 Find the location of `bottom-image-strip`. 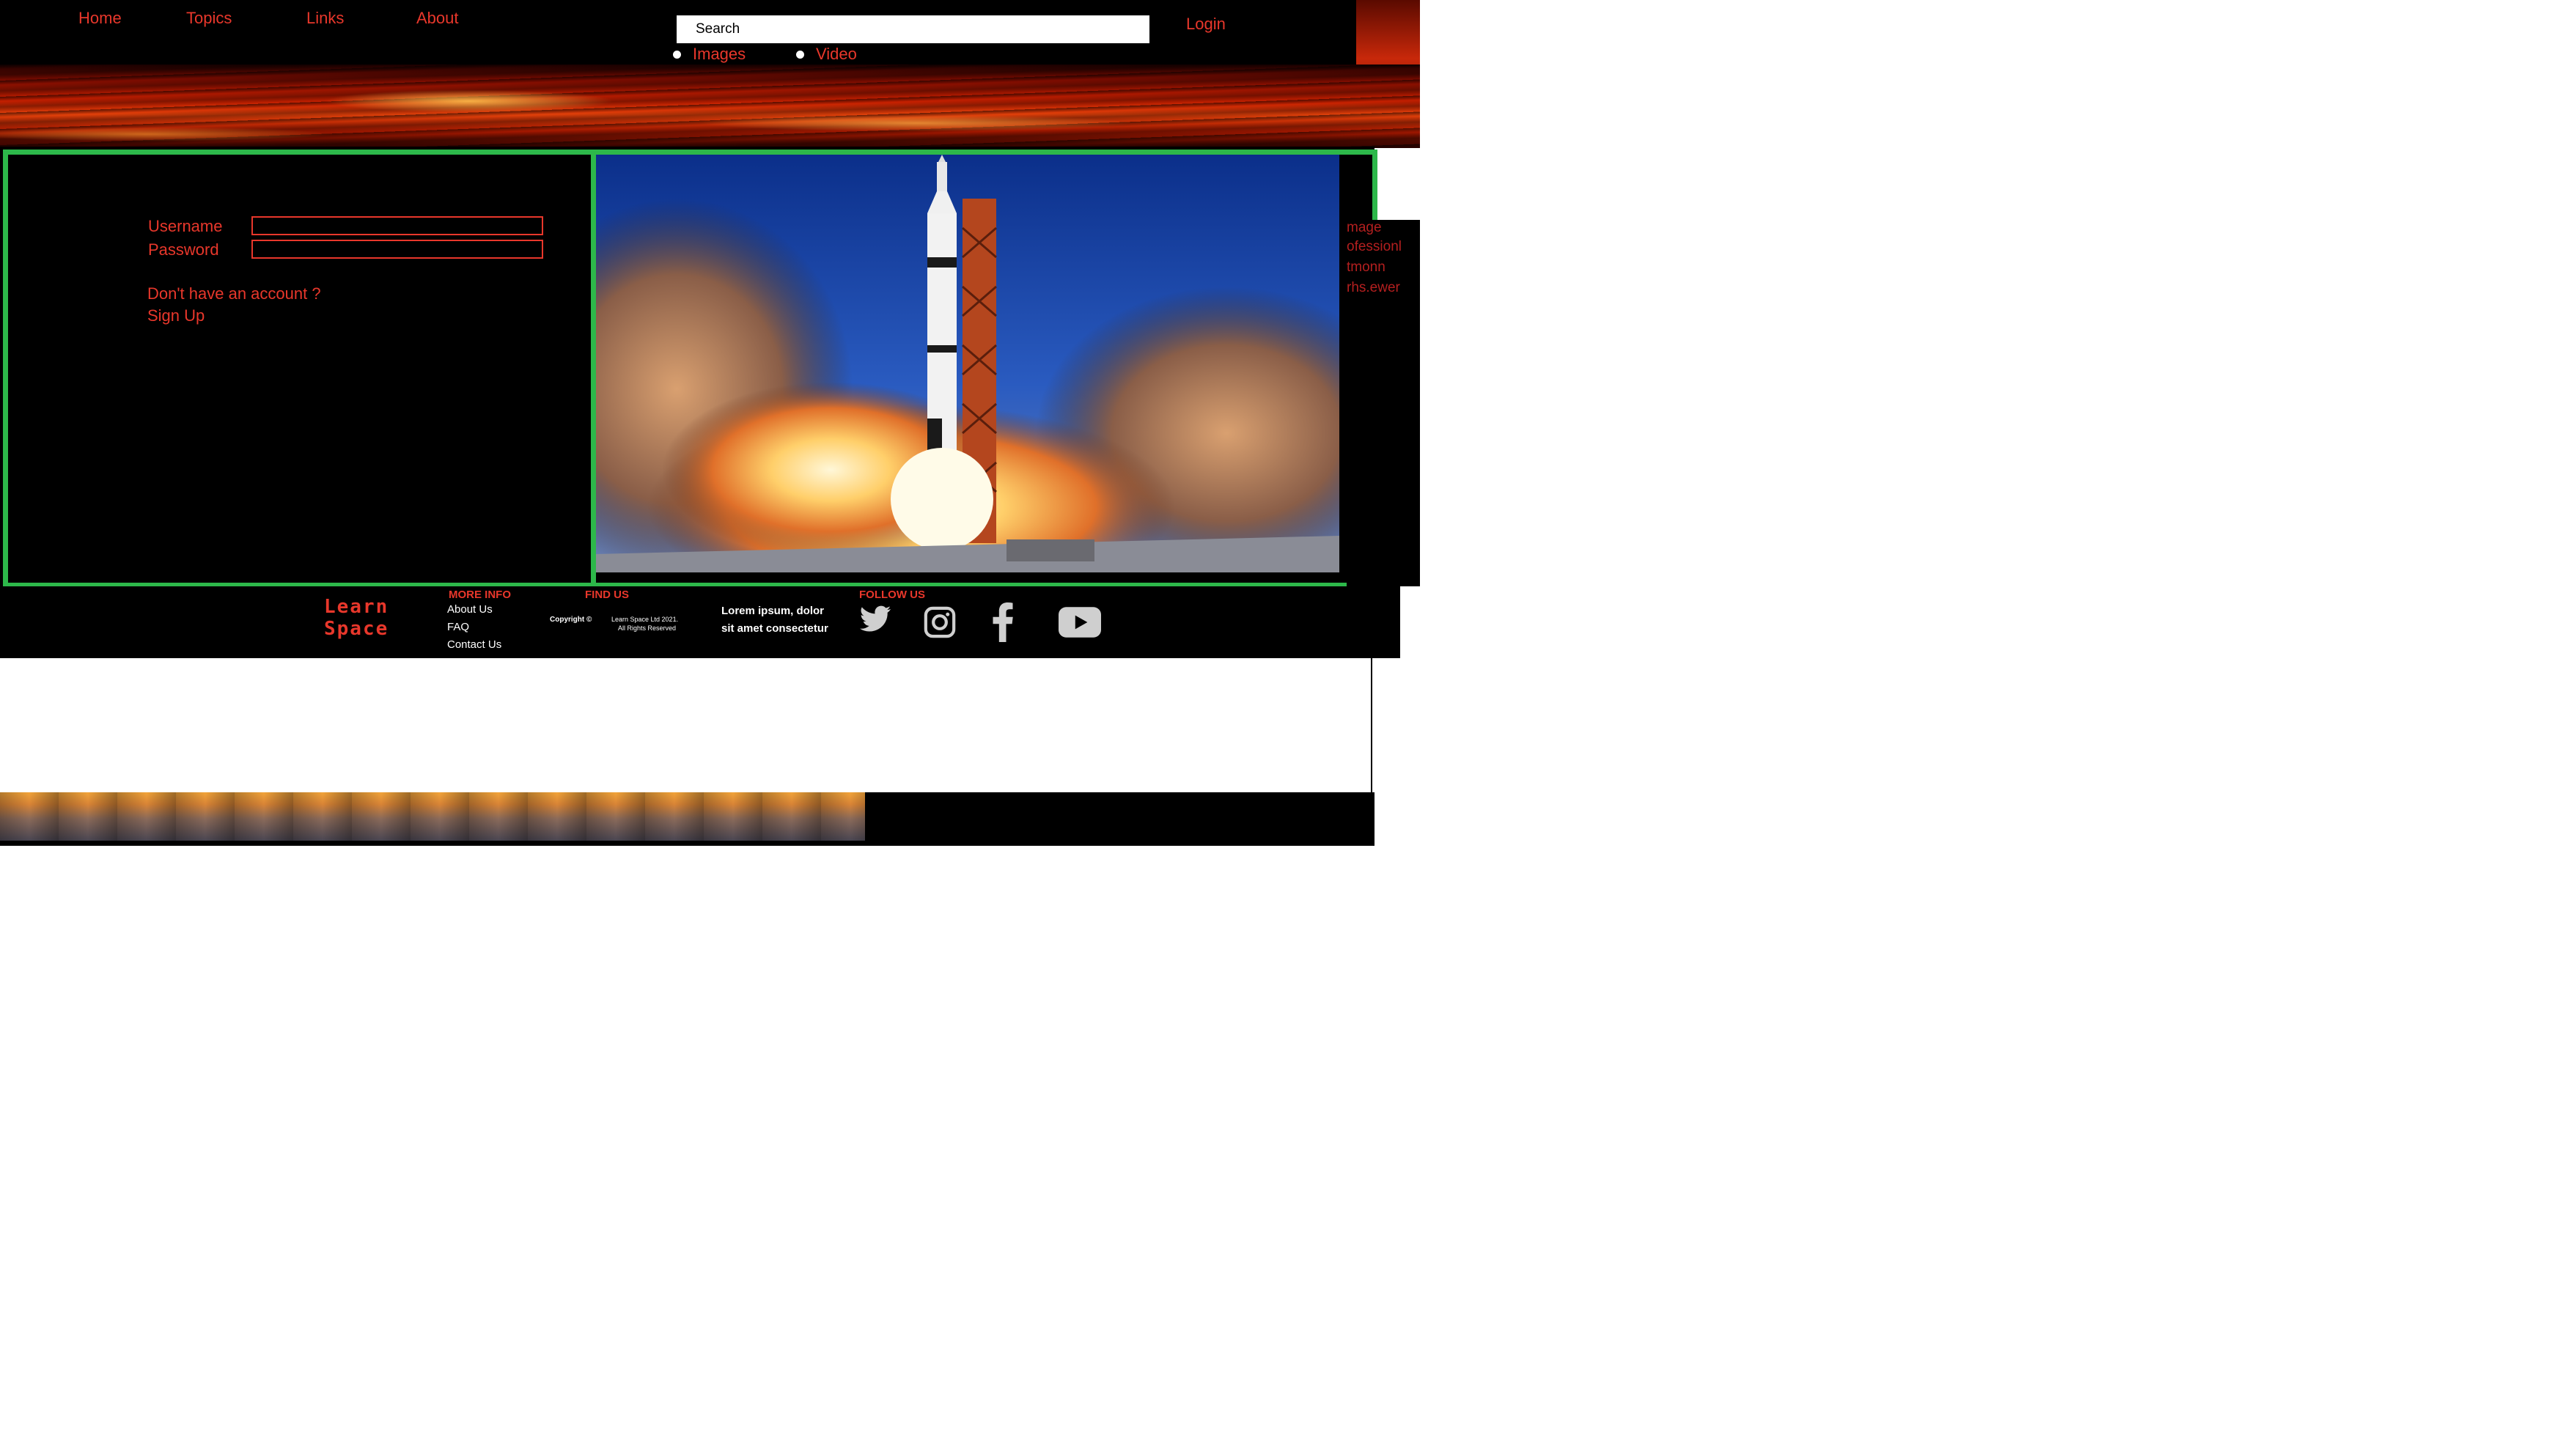

bottom-image-strip is located at coordinates (432, 816).